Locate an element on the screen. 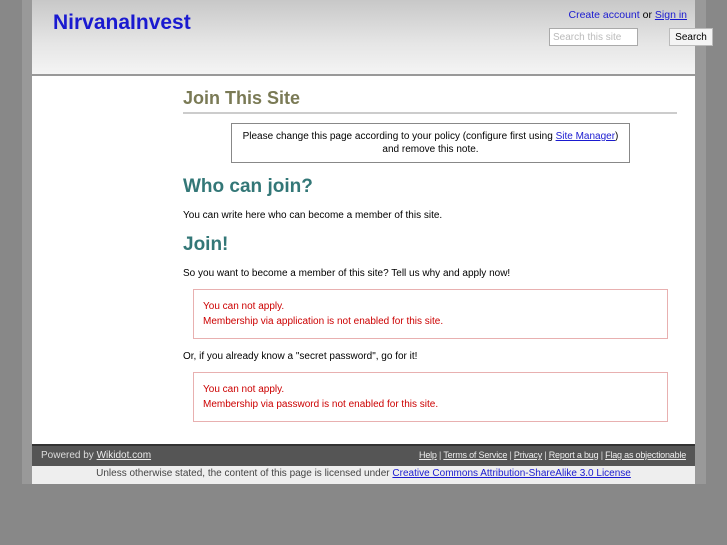  join-heading: Join! is located at coordinates (206, 244).